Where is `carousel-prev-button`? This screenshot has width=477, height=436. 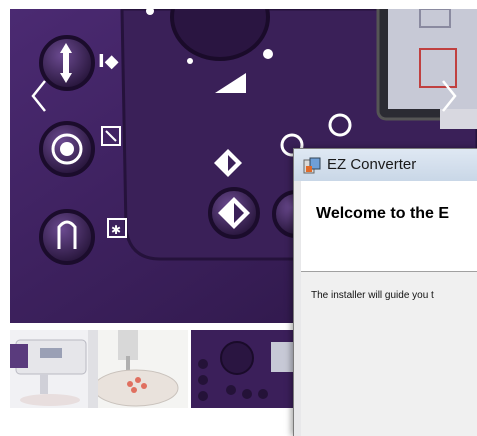
carousel-prev-button is located at coordinates (39, 96).